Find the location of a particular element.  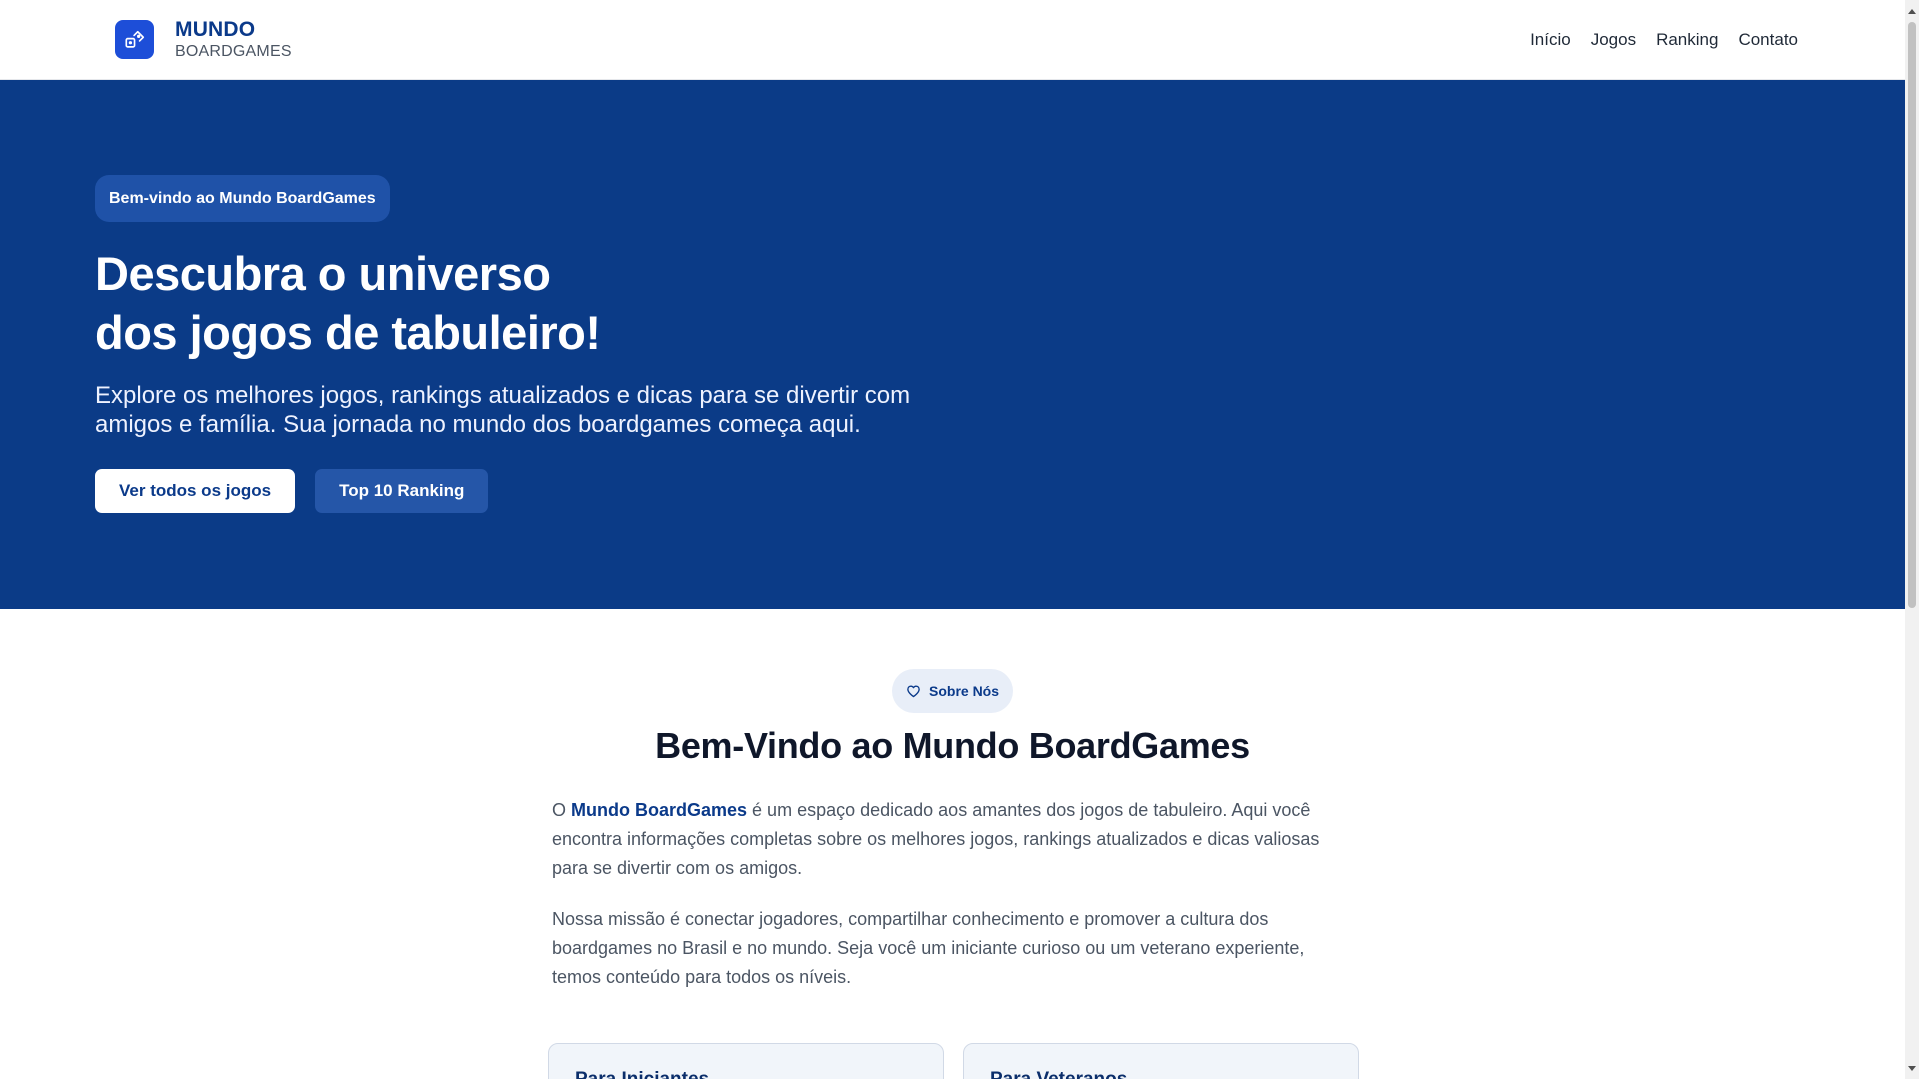

scroll-down-arrow-icon is located at coordinates (1912, 1068).